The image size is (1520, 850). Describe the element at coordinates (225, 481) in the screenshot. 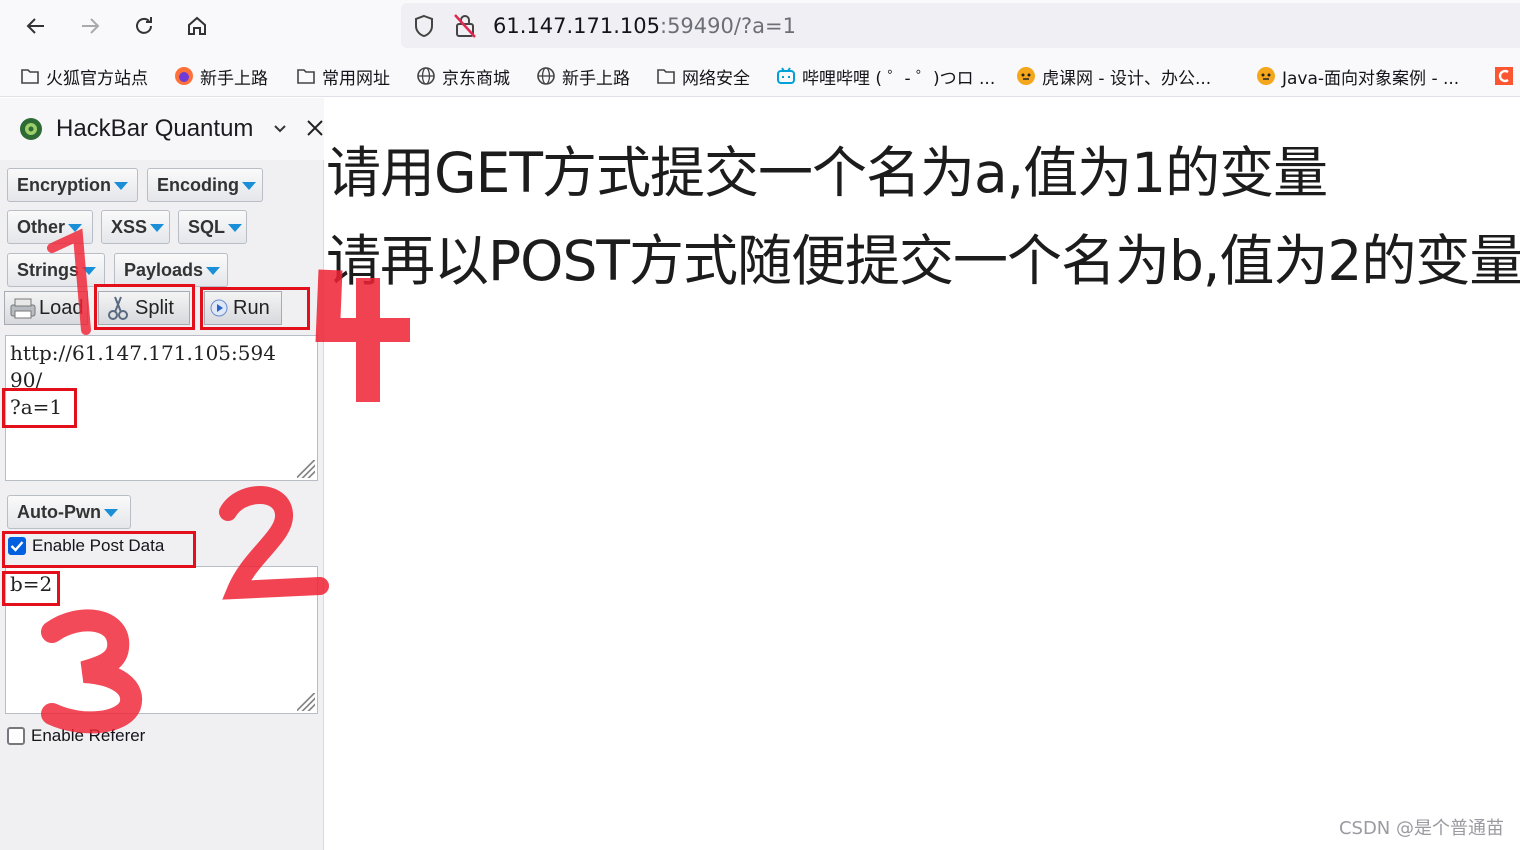

I see `step-annotations` at that location.